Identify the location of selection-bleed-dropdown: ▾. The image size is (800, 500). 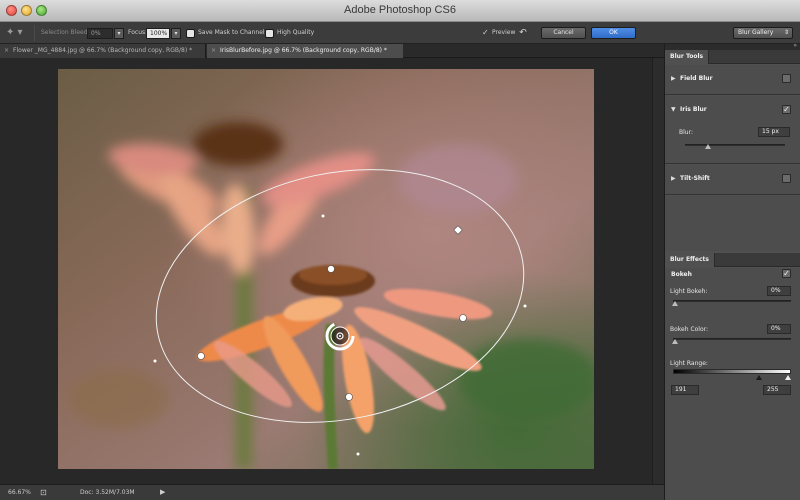
(119, 33).